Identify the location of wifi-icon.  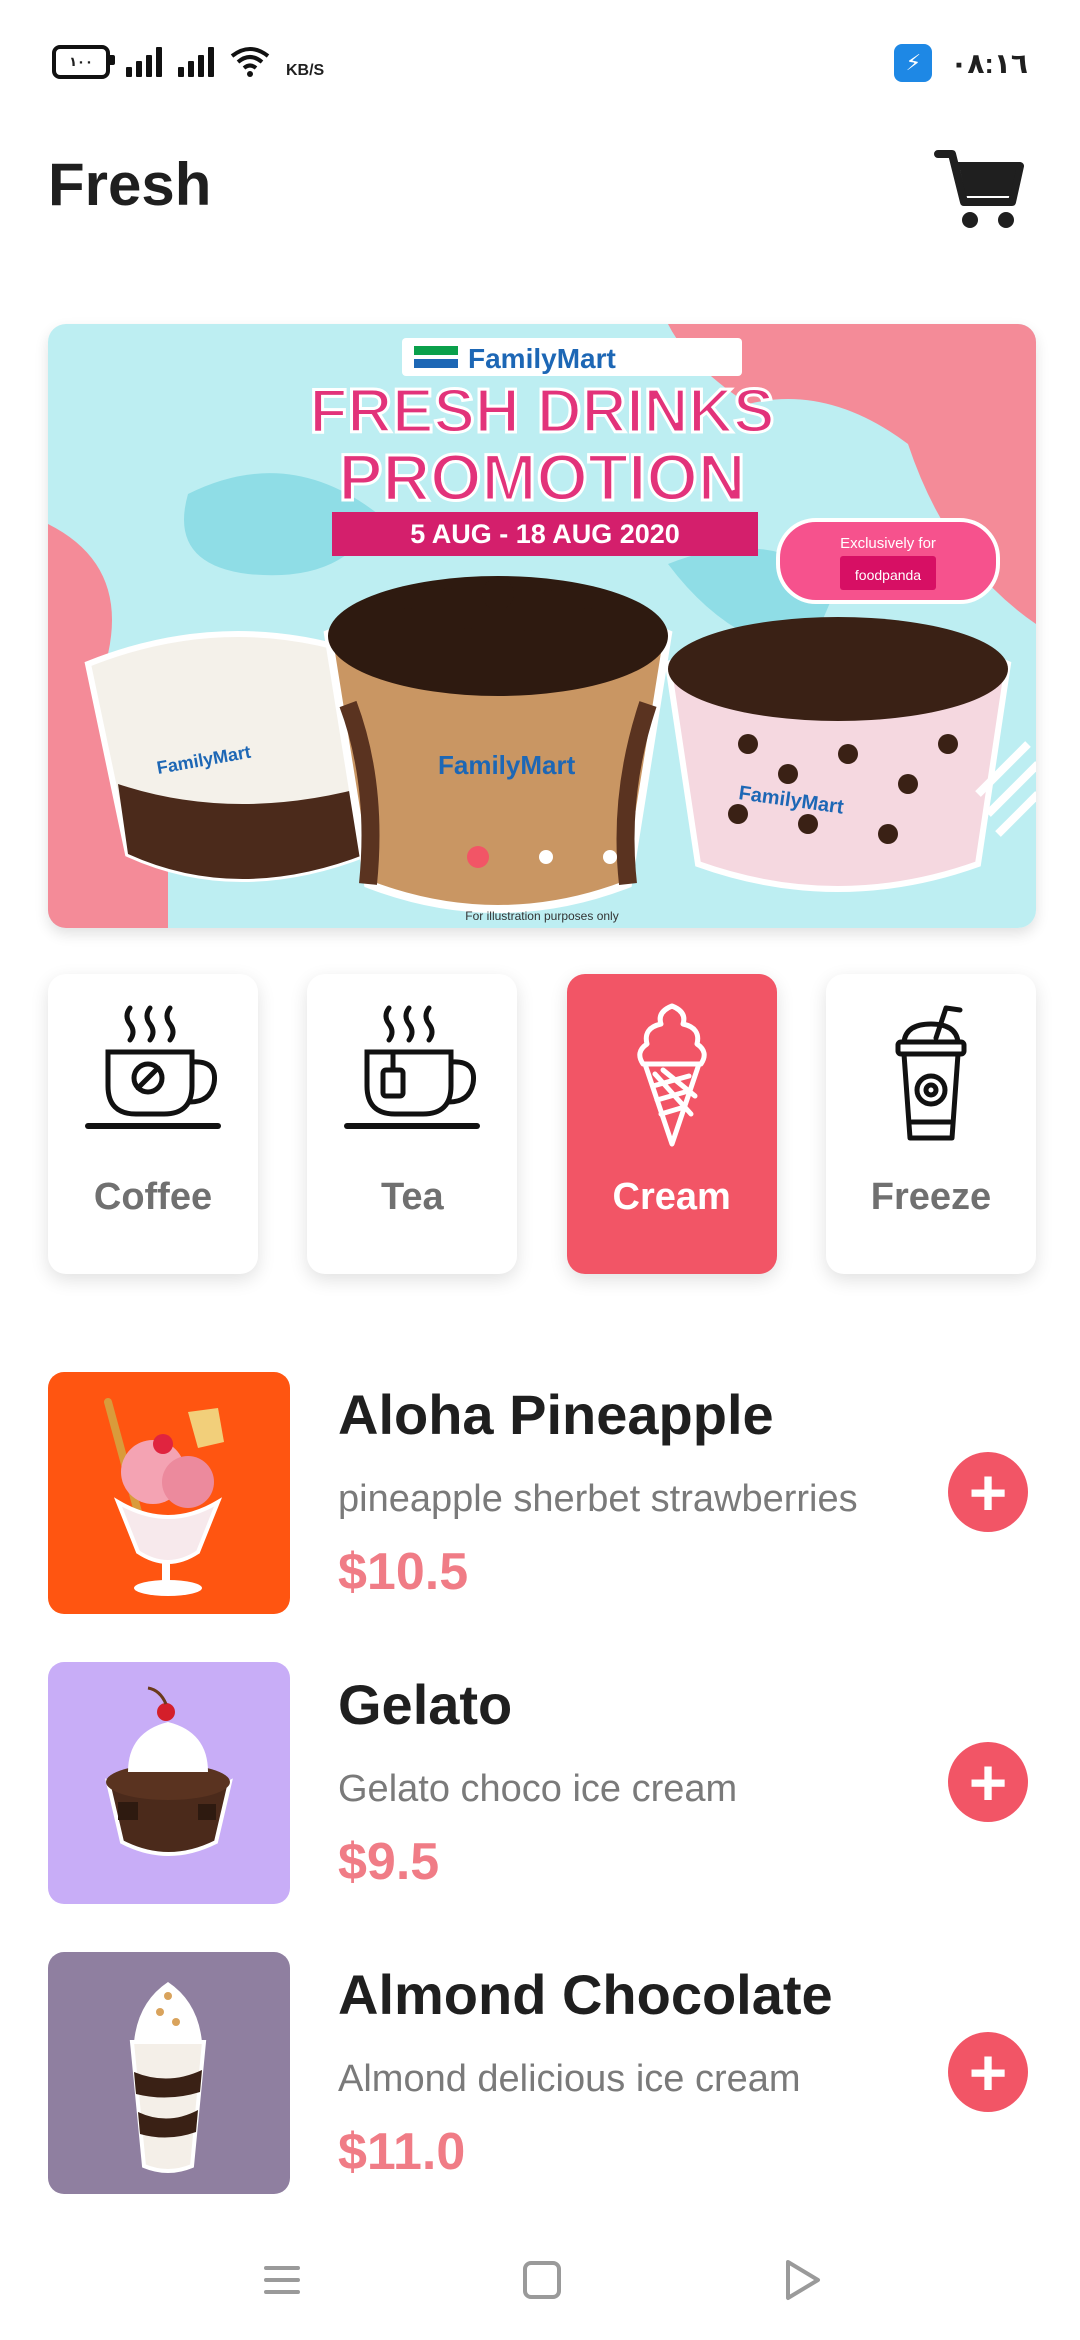
(250, 62).